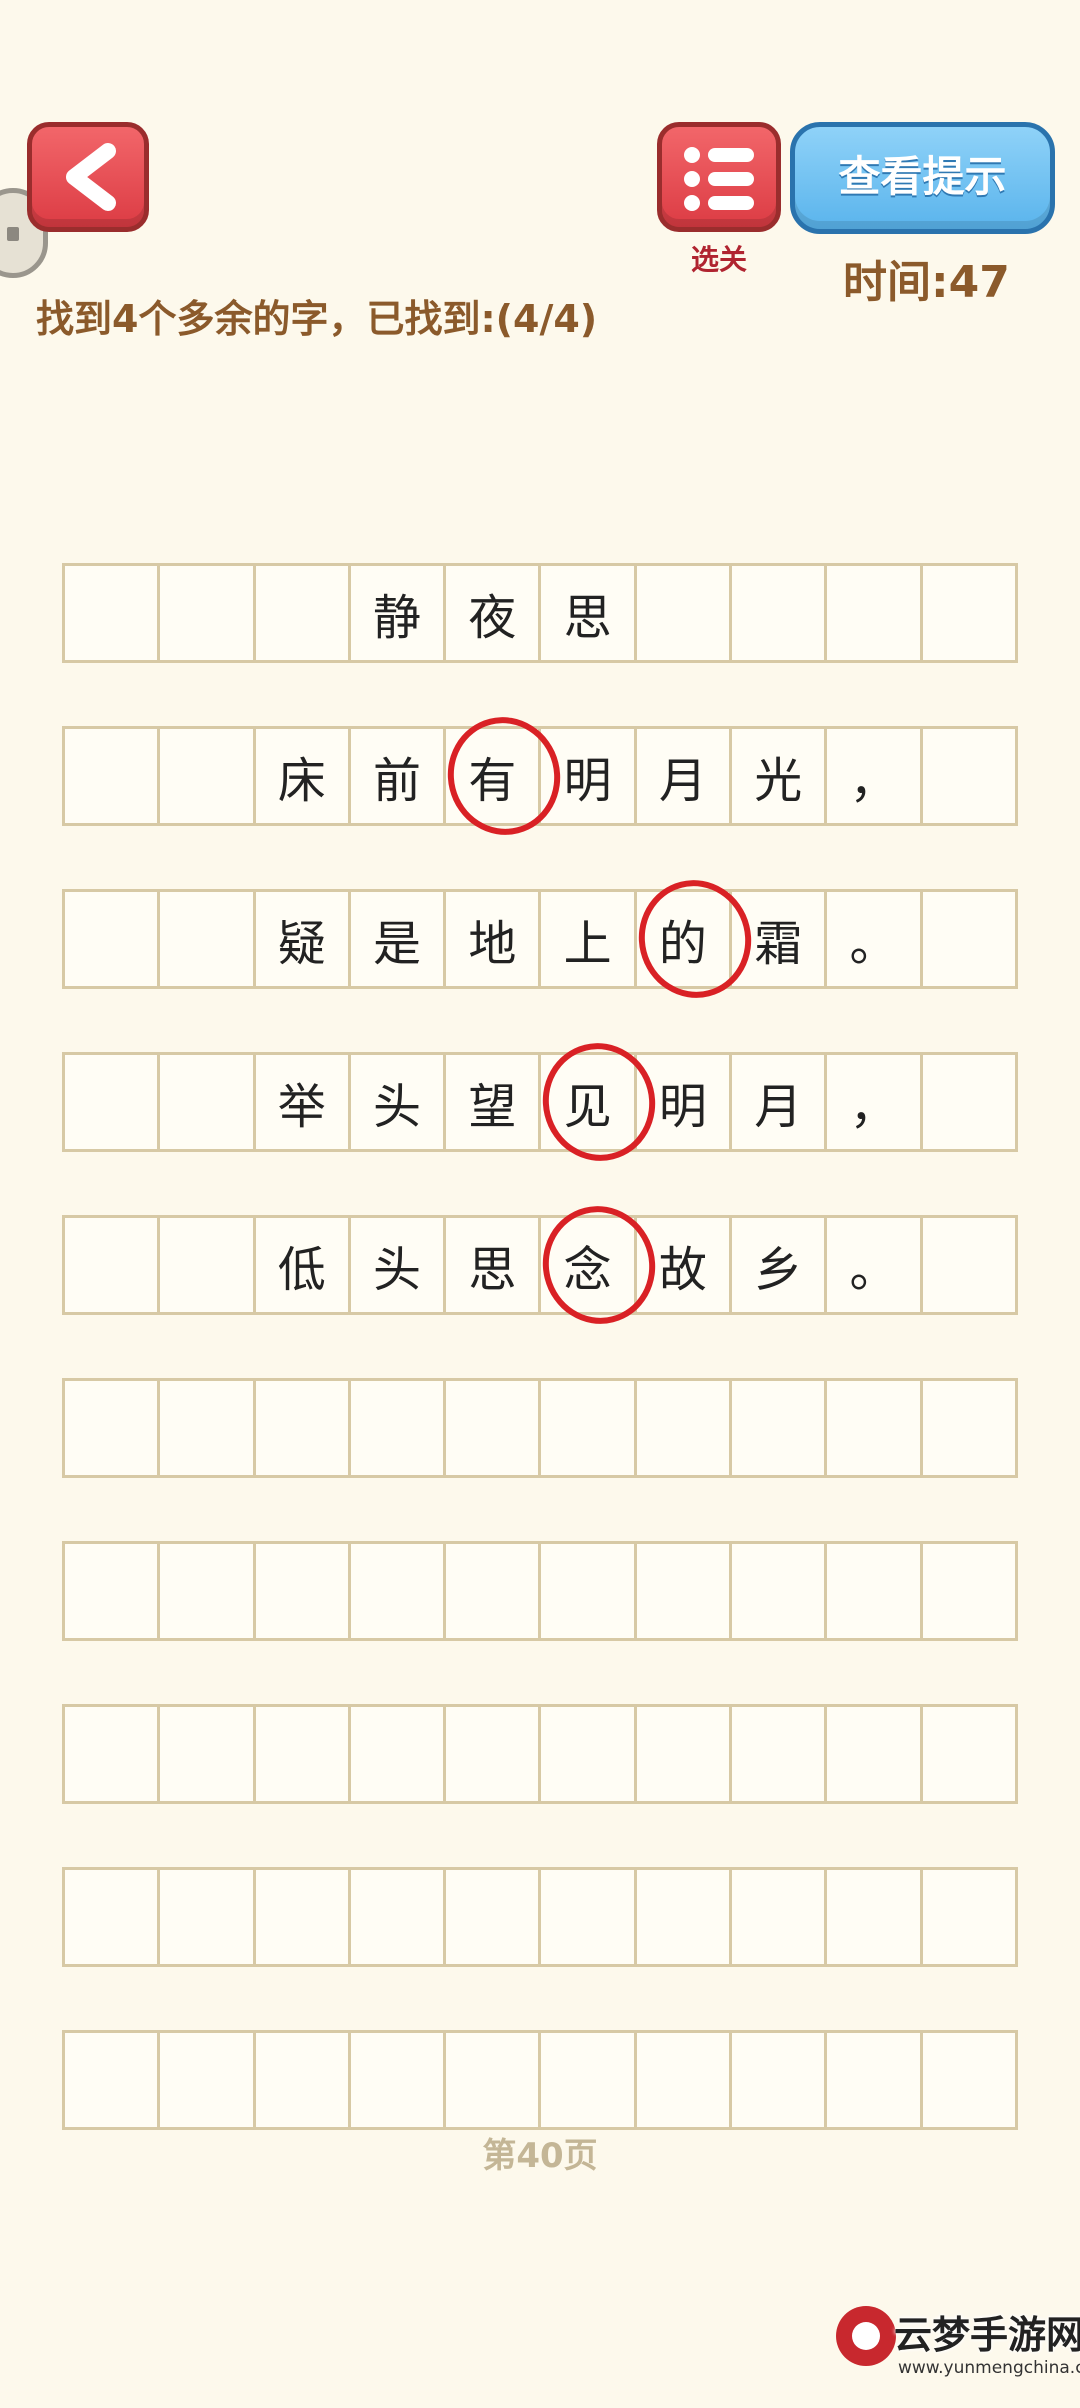 Image resolution: width=1080 pixels, height=2408 pixels. Describe the element at coordinates (88, 177) in the screenshot. I see `back-button` at that location.